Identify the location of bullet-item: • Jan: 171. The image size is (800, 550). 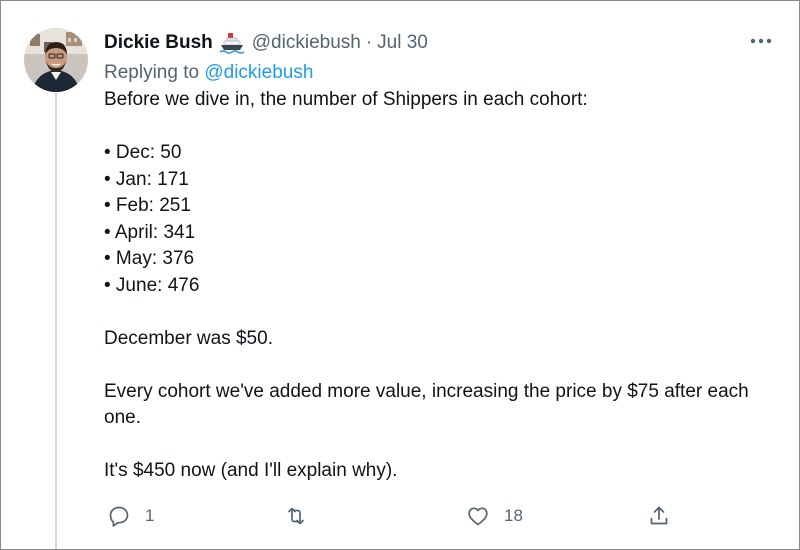
(146, 179).